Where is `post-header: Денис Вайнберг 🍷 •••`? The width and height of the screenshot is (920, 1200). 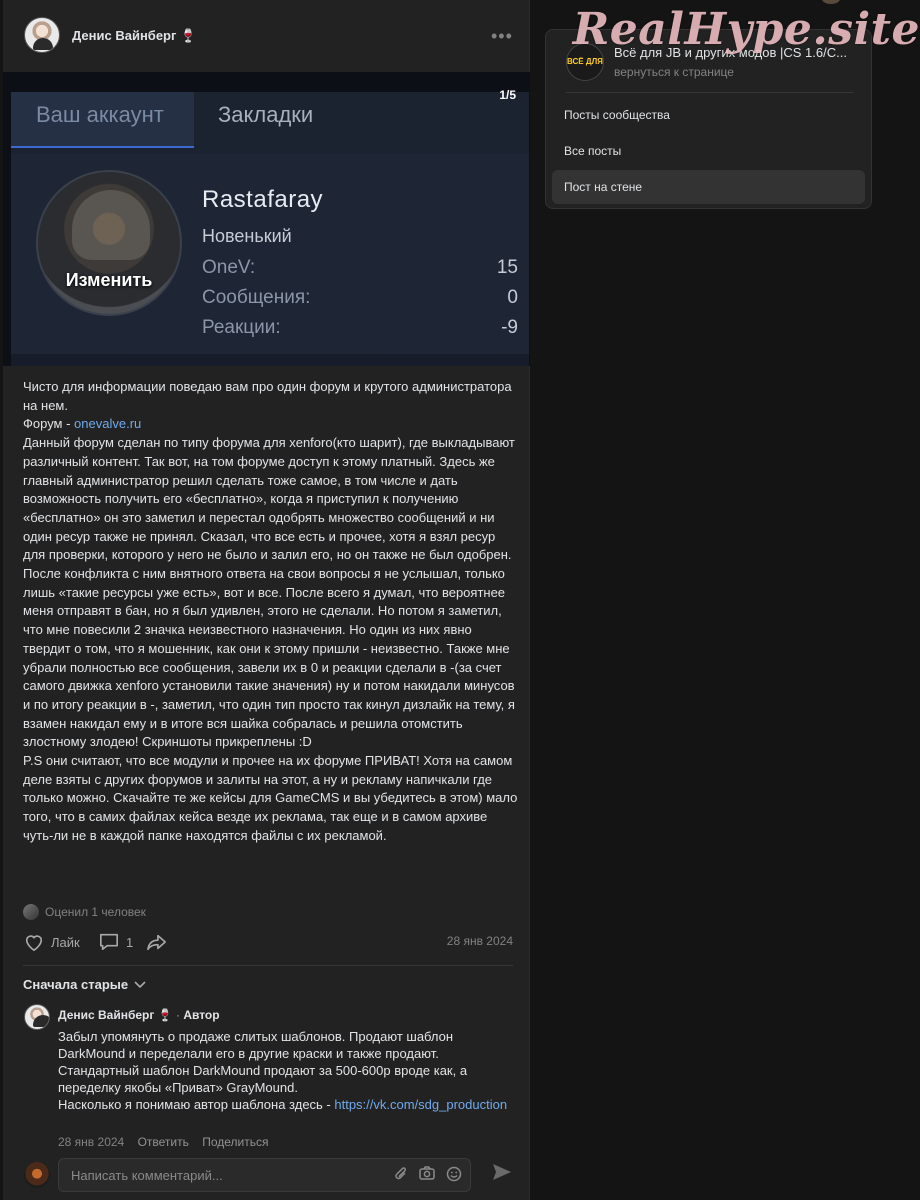 post-header: Денис Вайнберг 🍷 ••• is located at coordinates (266, 36).